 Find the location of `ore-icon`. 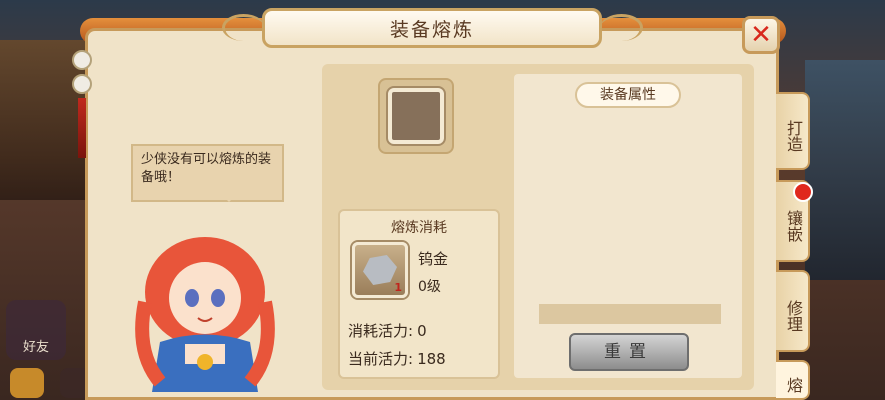

ore-icon is located at coordinates (380, 270).